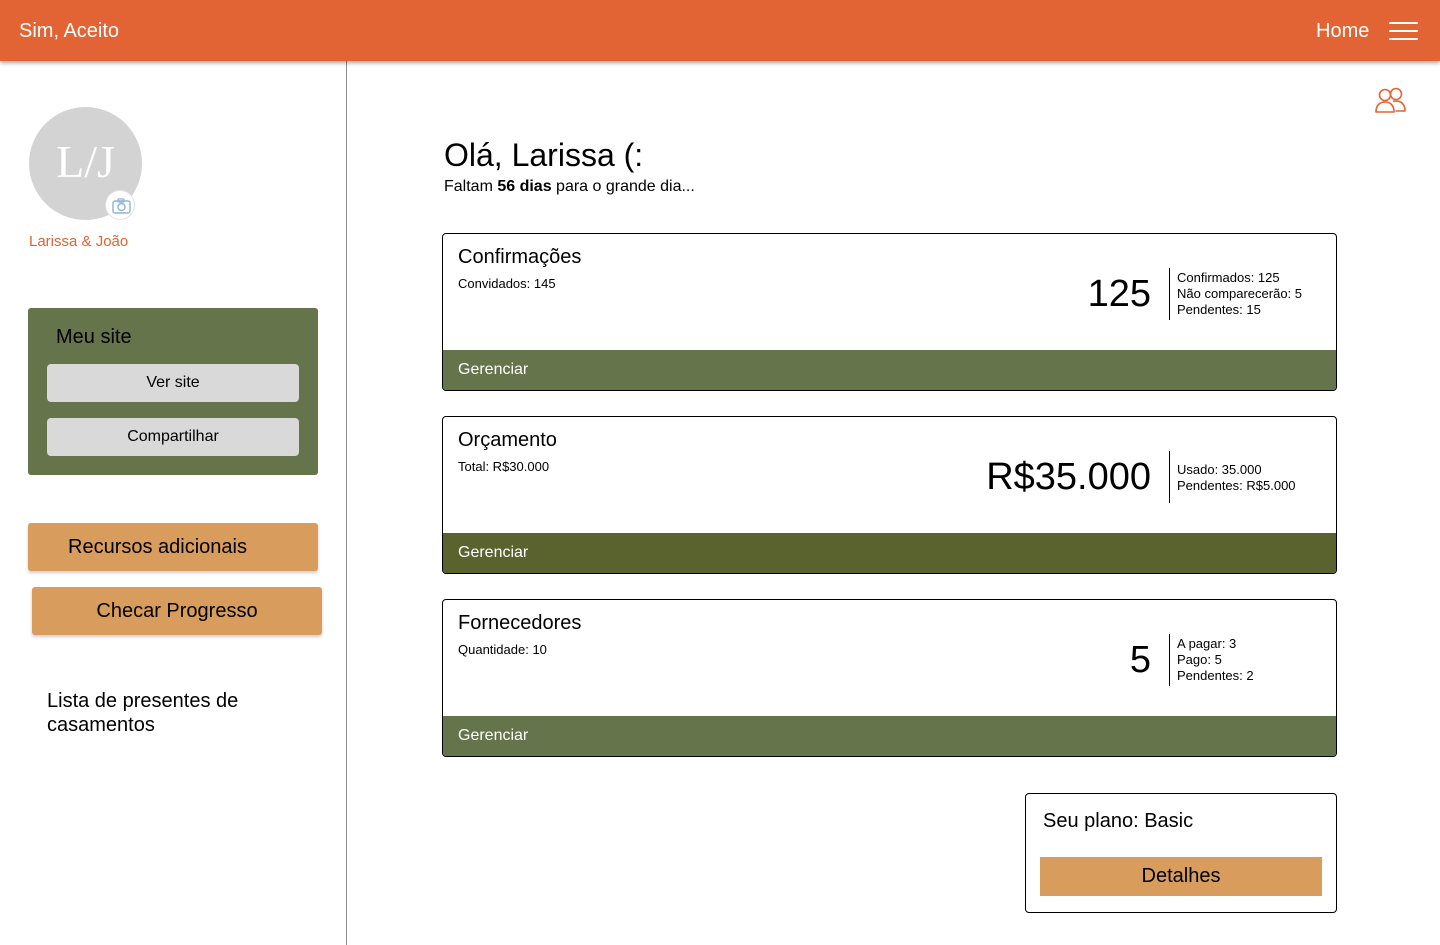 The image size is (1440, 945). I want to click on view-site-button: Ver site, so click(173, 383).